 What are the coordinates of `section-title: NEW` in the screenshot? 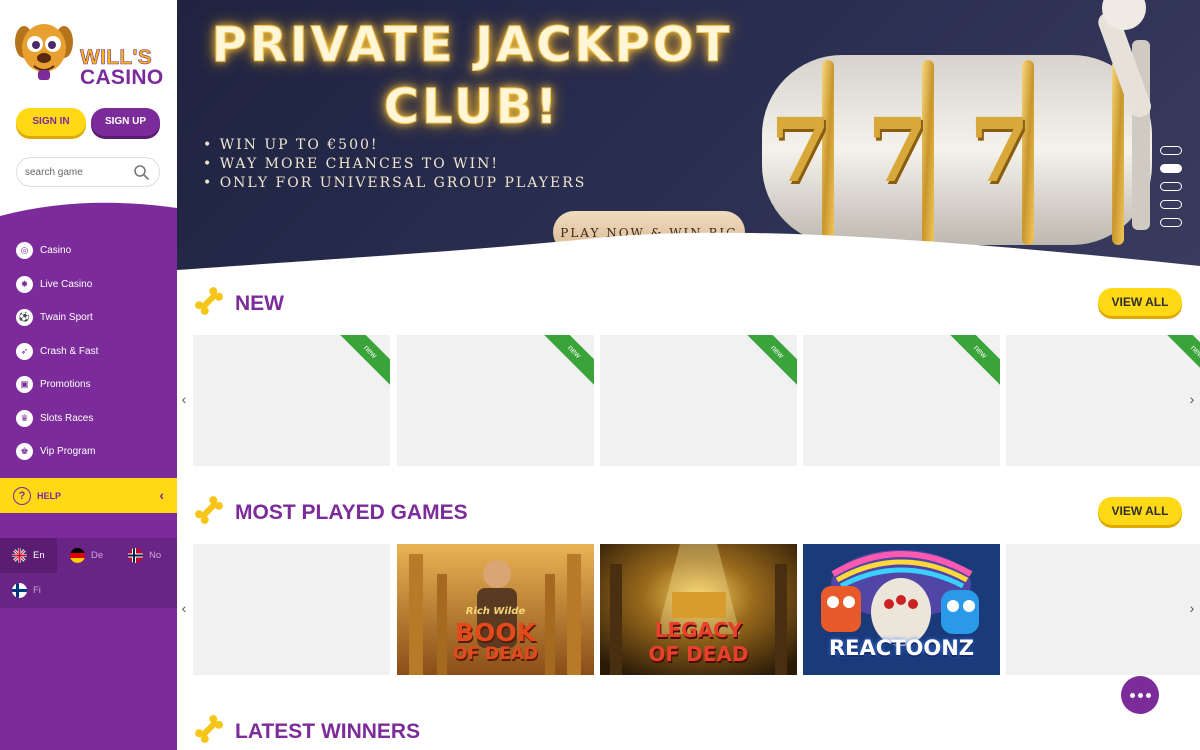 It's located at (259, 303).